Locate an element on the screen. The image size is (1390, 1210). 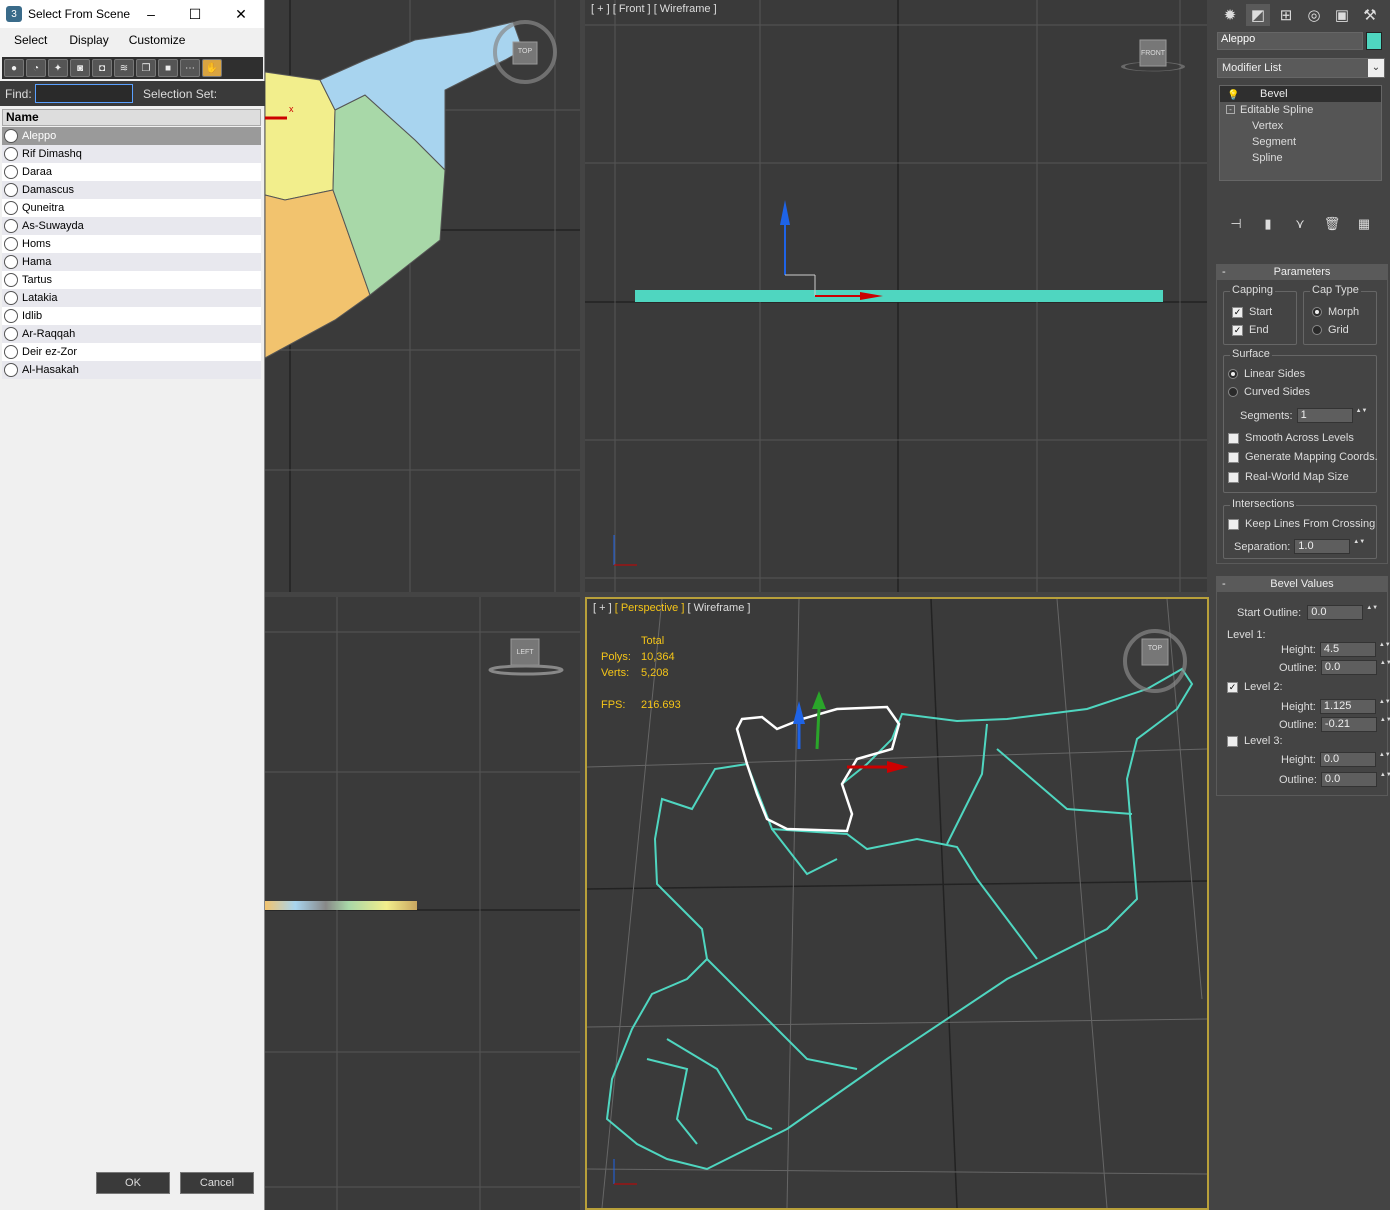
list-item: Hama is located at coordinates (131, 262).